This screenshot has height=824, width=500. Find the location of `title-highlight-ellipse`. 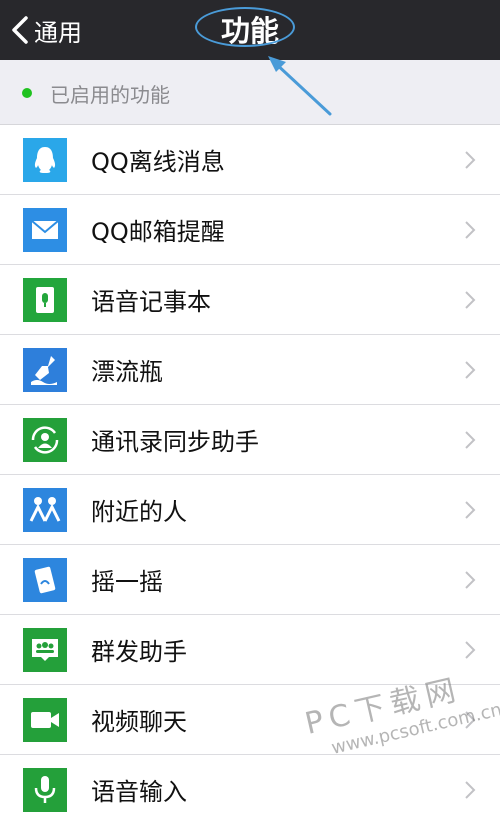

title-highlight-ellipse is located at coordinates (245, 27).